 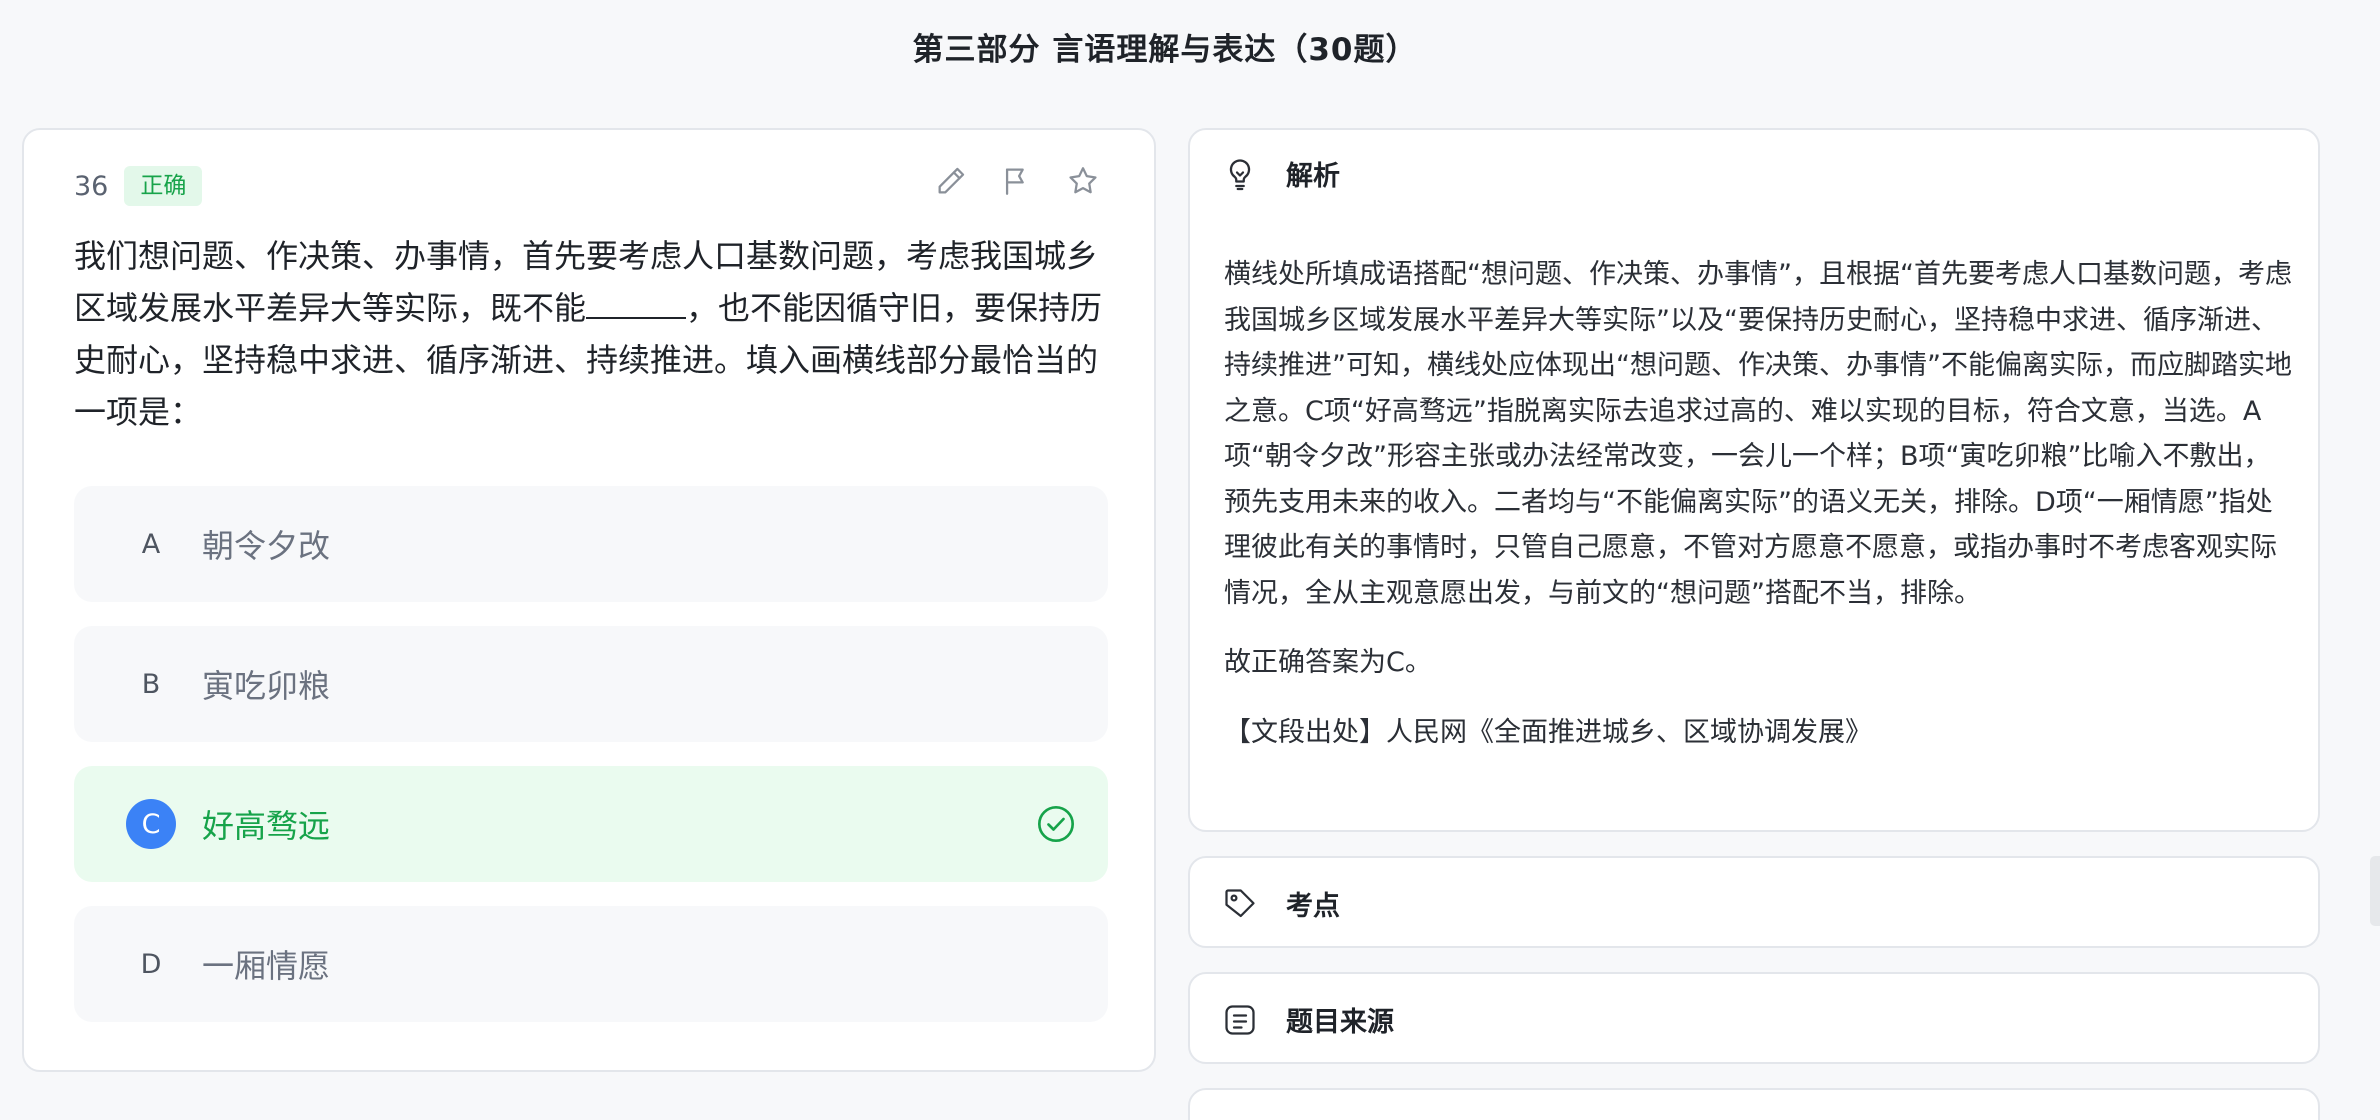 What do you see at coordinates (591, 824) in the screenshot?
I see `option-c: C 好高骛远` at bounding box center [591, 824].